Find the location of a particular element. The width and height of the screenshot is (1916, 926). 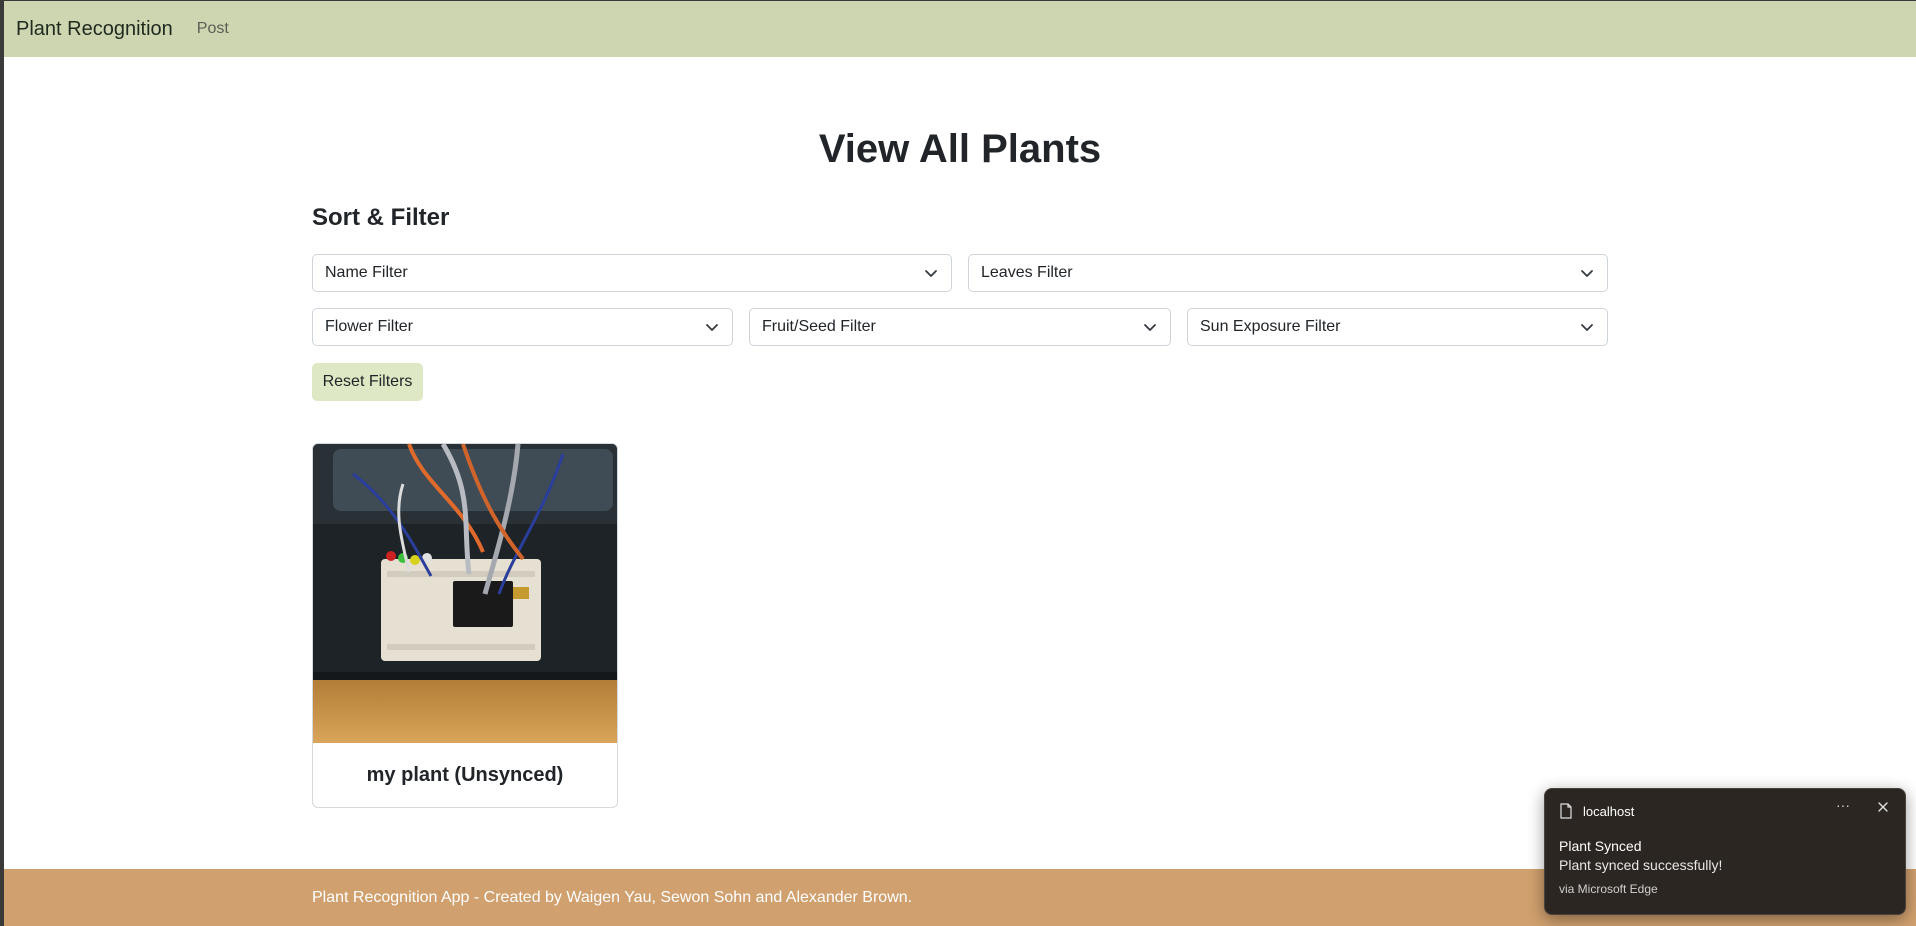

sun-exposure-filter-label: Sun Exposure Filter is located at coordinates (1270, 326).